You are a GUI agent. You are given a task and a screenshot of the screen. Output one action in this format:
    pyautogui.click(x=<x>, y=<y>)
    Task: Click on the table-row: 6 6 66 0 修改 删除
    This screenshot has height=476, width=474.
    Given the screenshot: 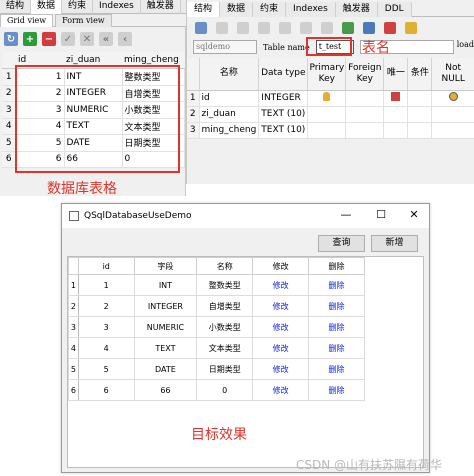 What is the action you would take?
    pyautogui.click(x=216, y=390)
    